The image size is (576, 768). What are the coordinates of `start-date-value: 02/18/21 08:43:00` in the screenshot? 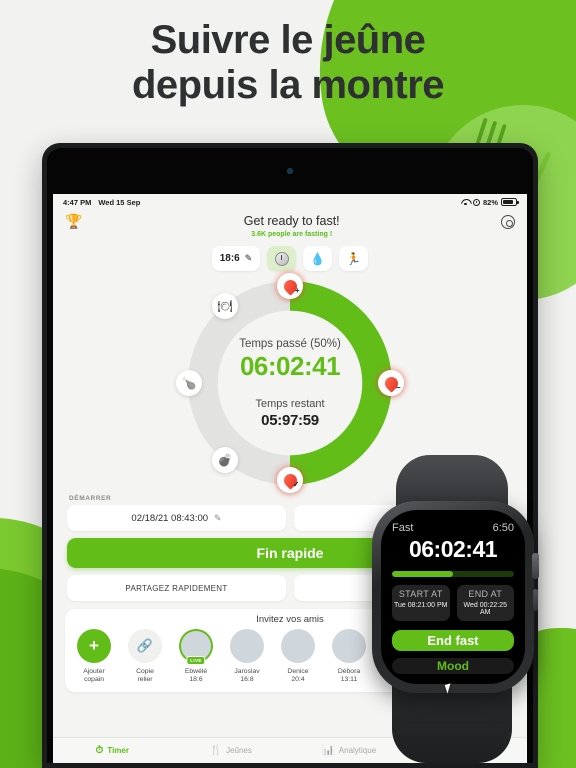 It's located at (170, 518).